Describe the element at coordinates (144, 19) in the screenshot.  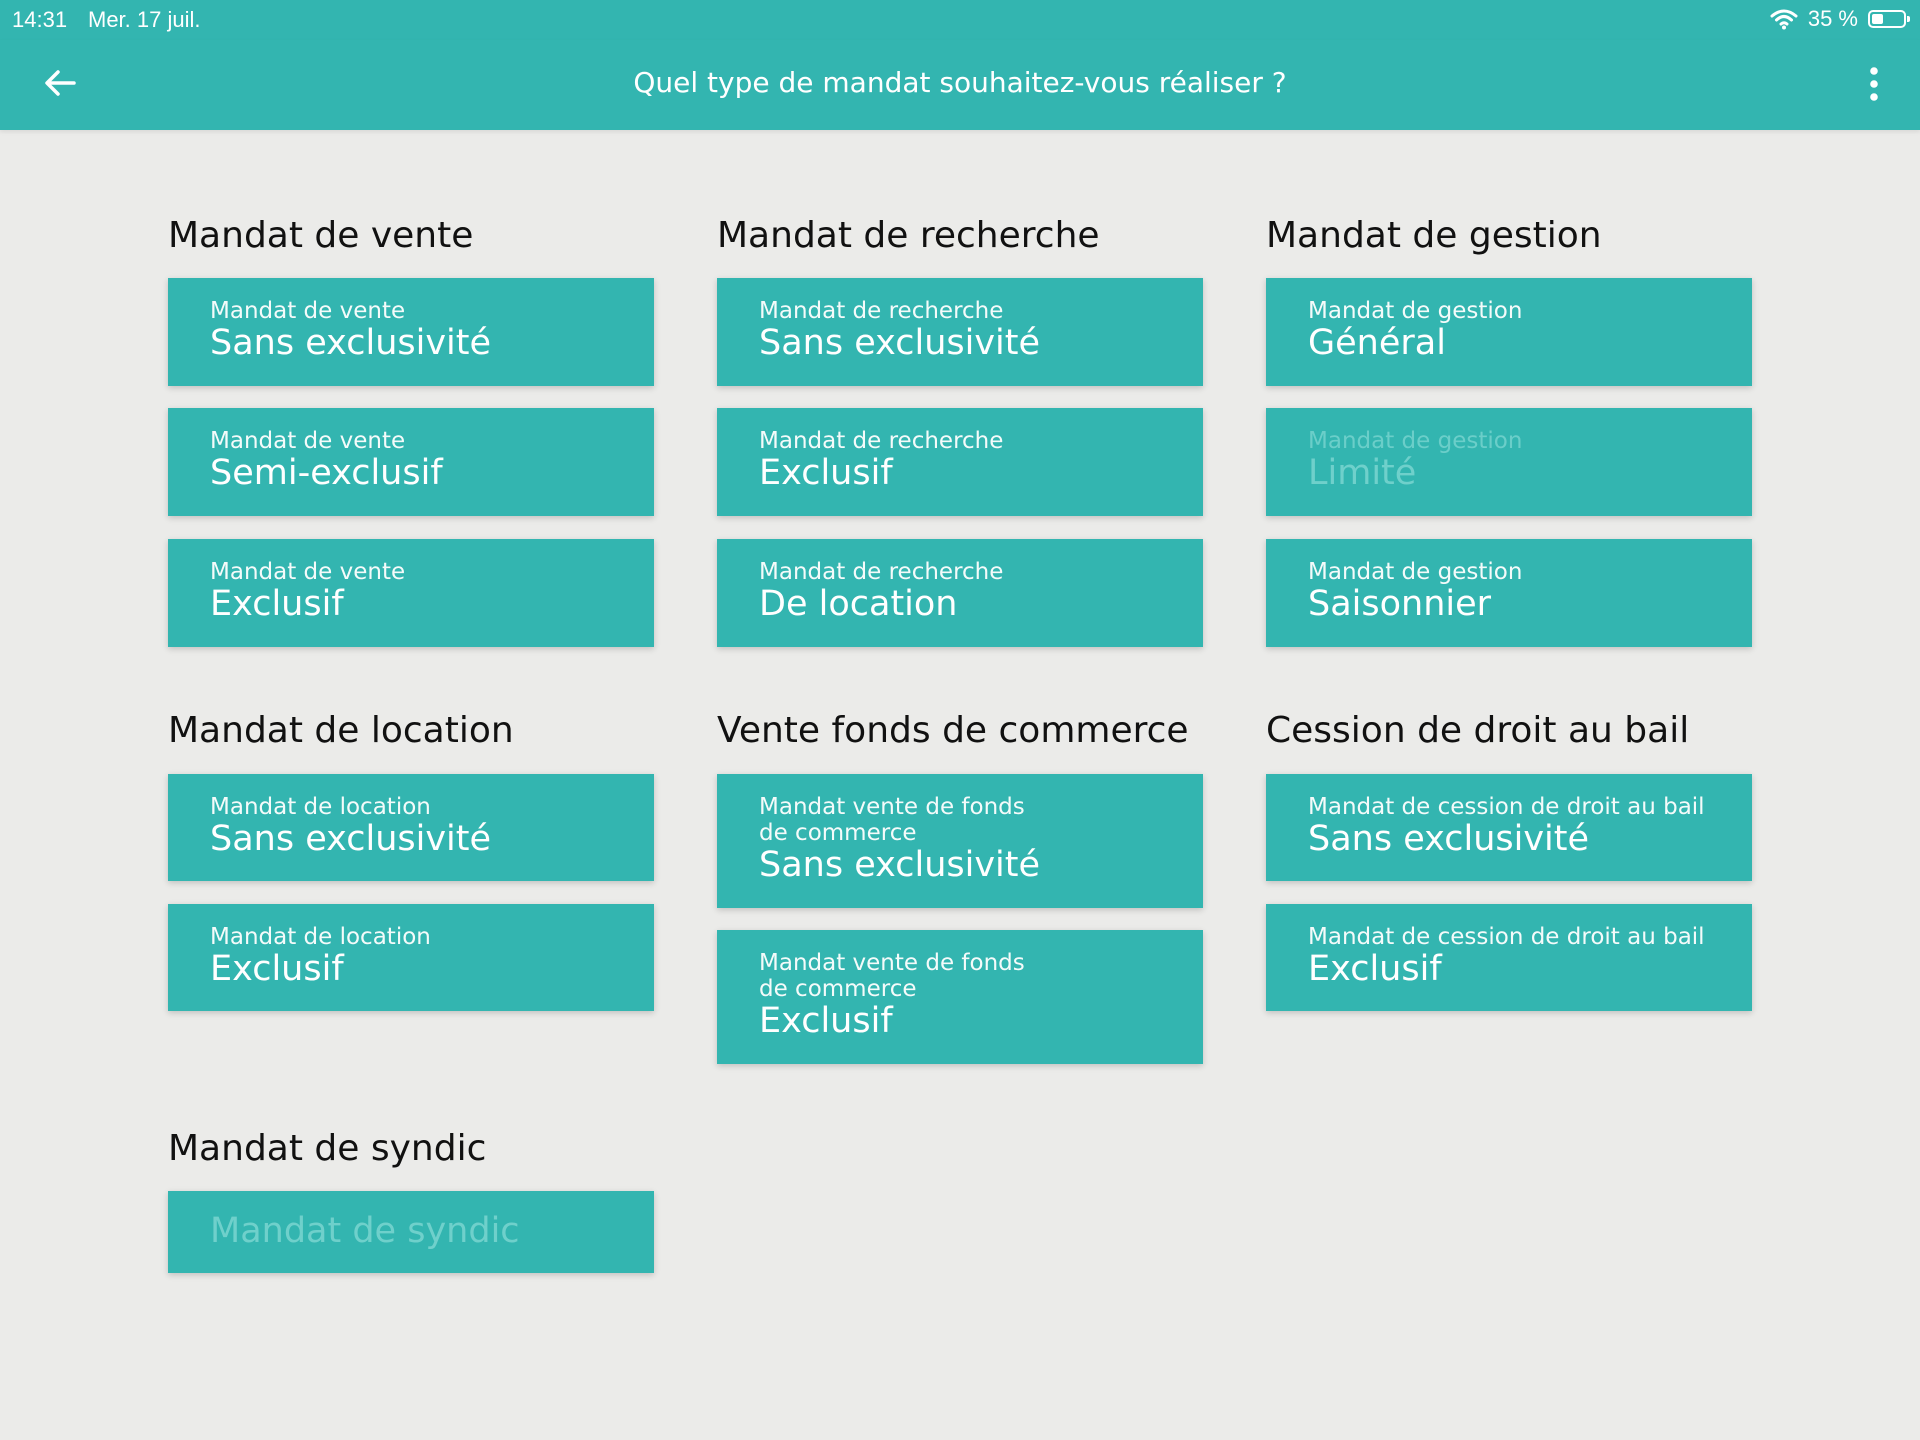
I see `status-date: Mer. 17 juil.` at that location.